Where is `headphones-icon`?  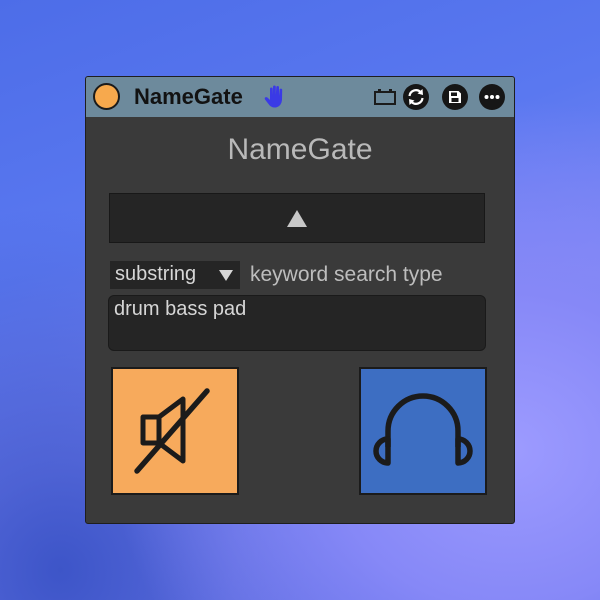 headphones-icon is located at coordinates (423, 429).